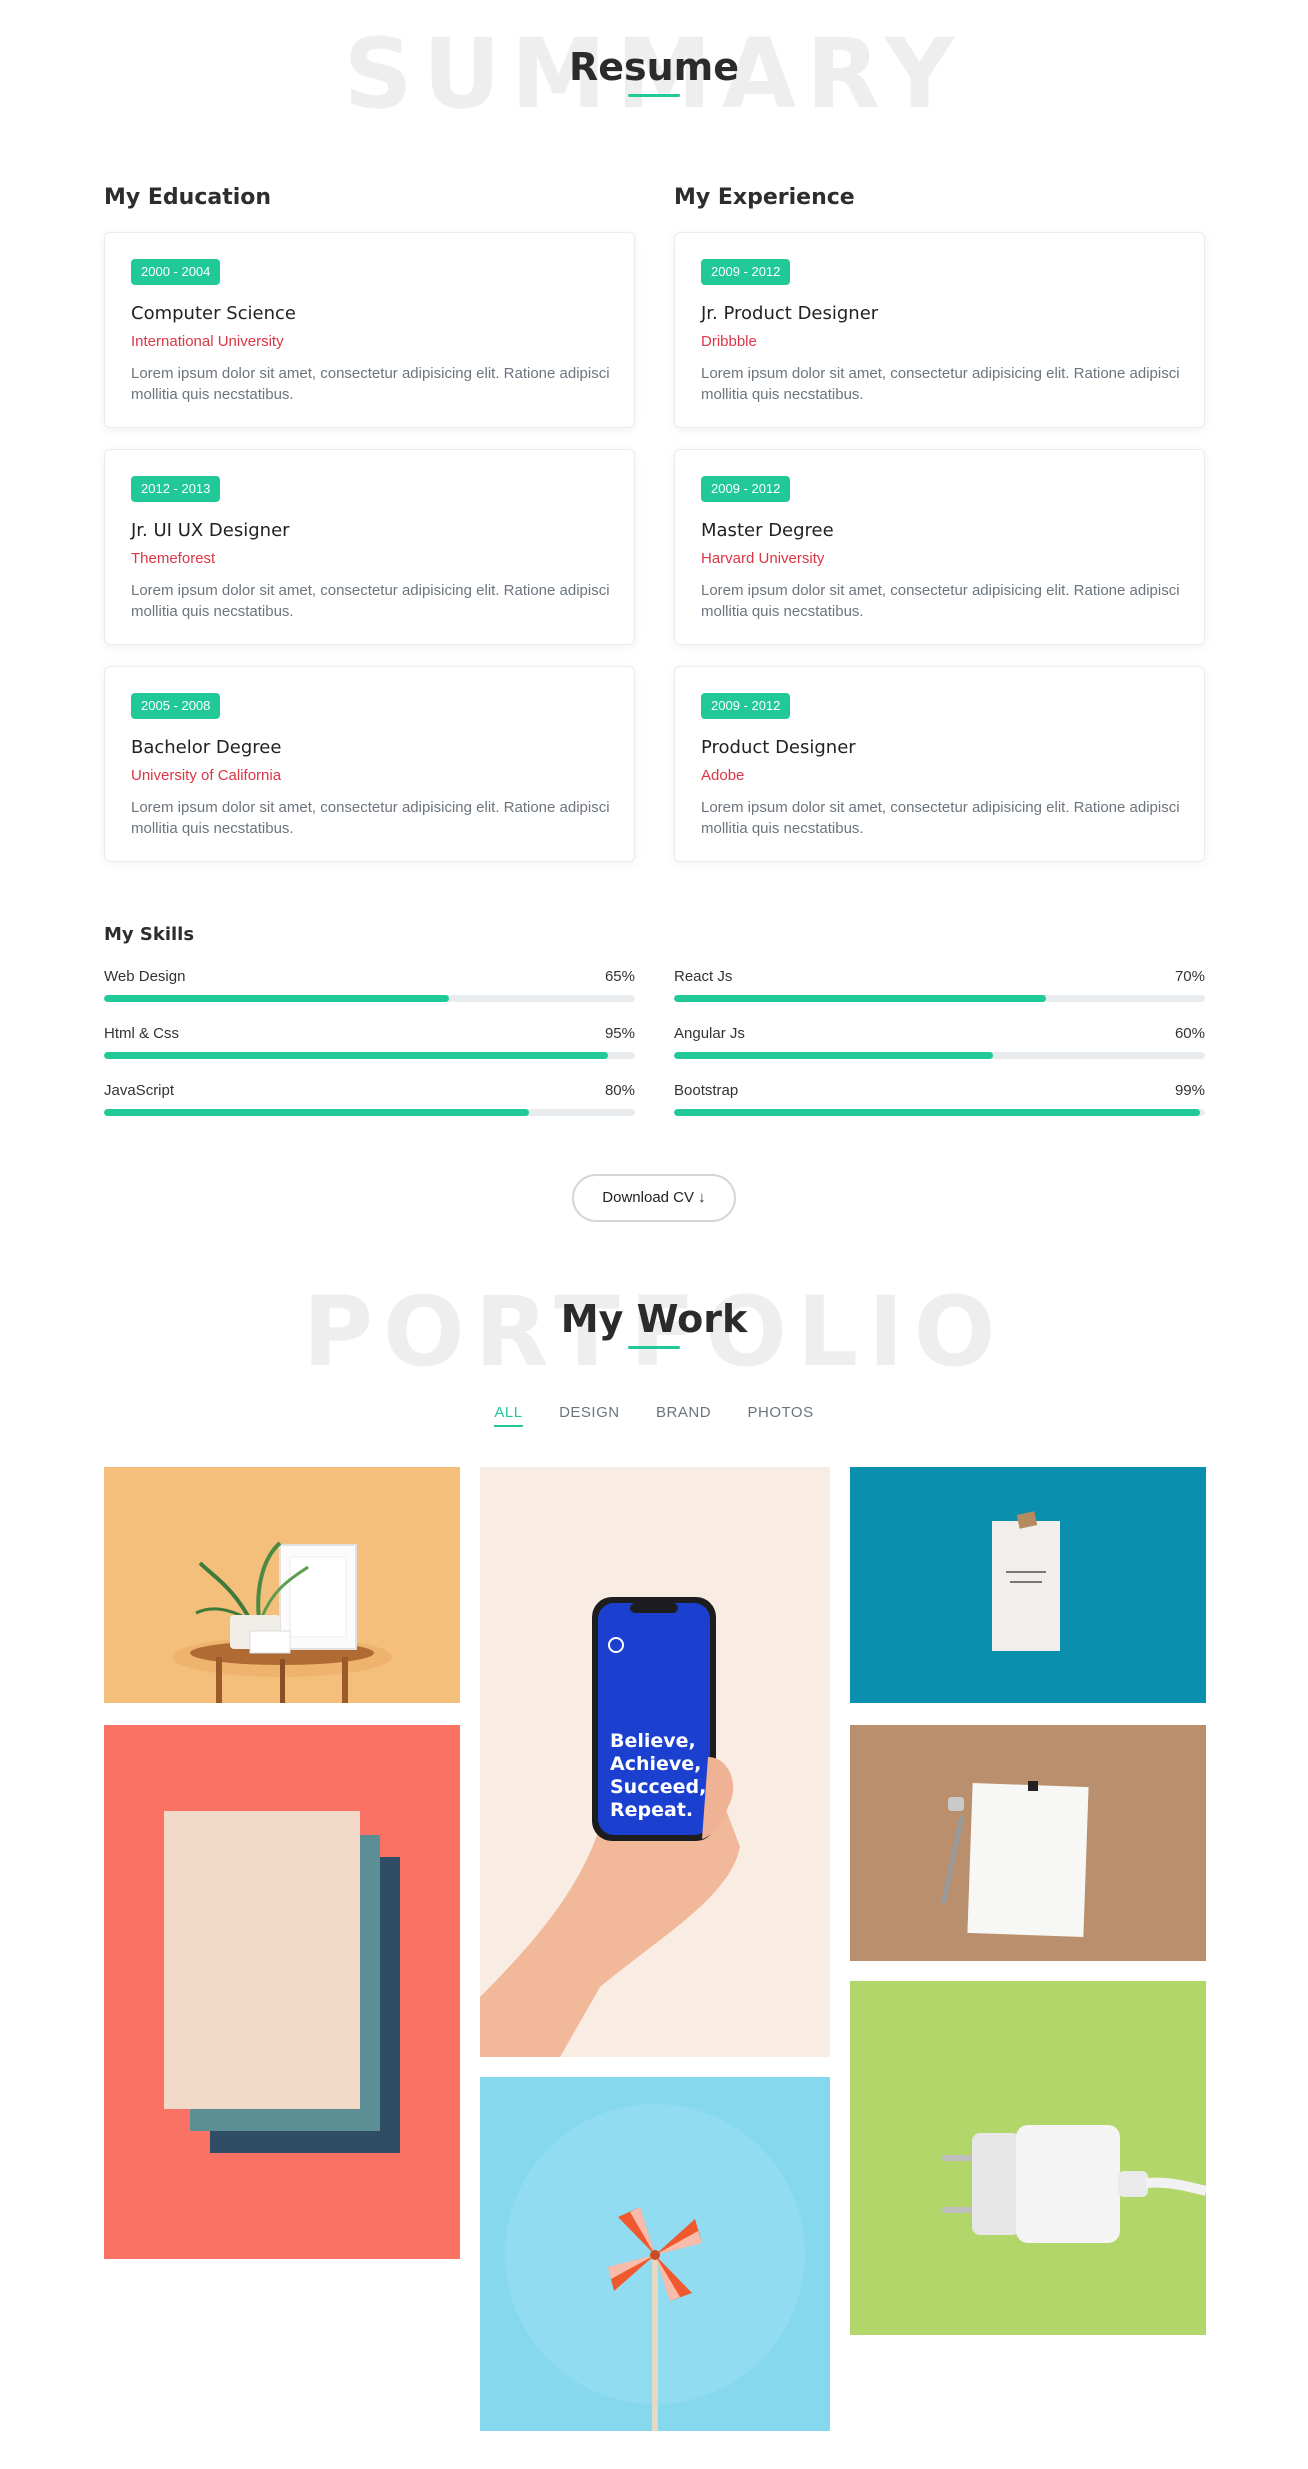 The height and width of the screenshot is (2469, 1308). I want to click on skill-name: Web Design, so click(145, 976).